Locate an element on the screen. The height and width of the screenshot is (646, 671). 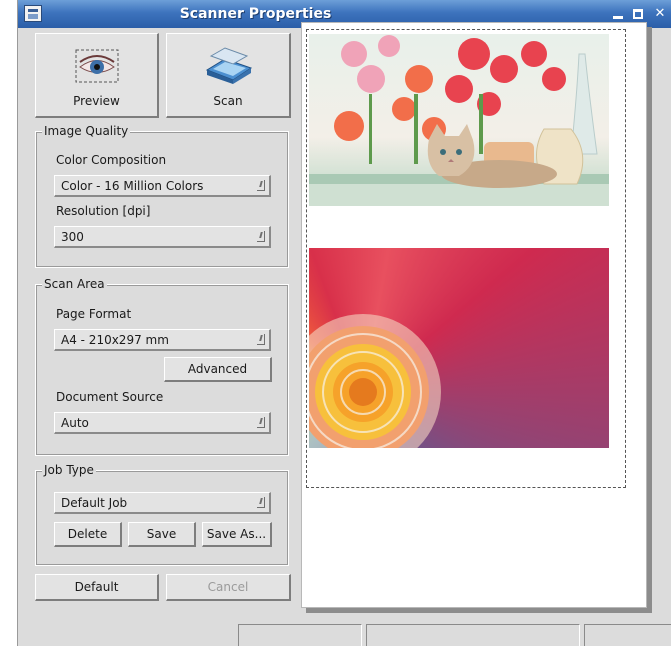
window-title: Scanner Properties is located at coordinates (255, 14).